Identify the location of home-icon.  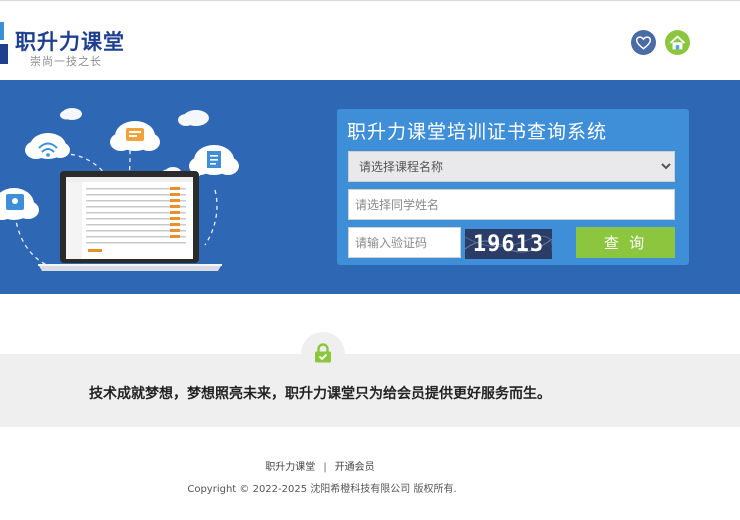
(677, 42).